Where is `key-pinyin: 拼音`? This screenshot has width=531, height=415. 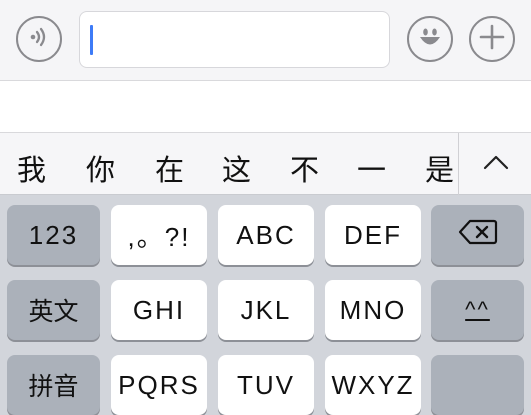
key-pinyin: 拼音 is located at coordinates (53, 385).